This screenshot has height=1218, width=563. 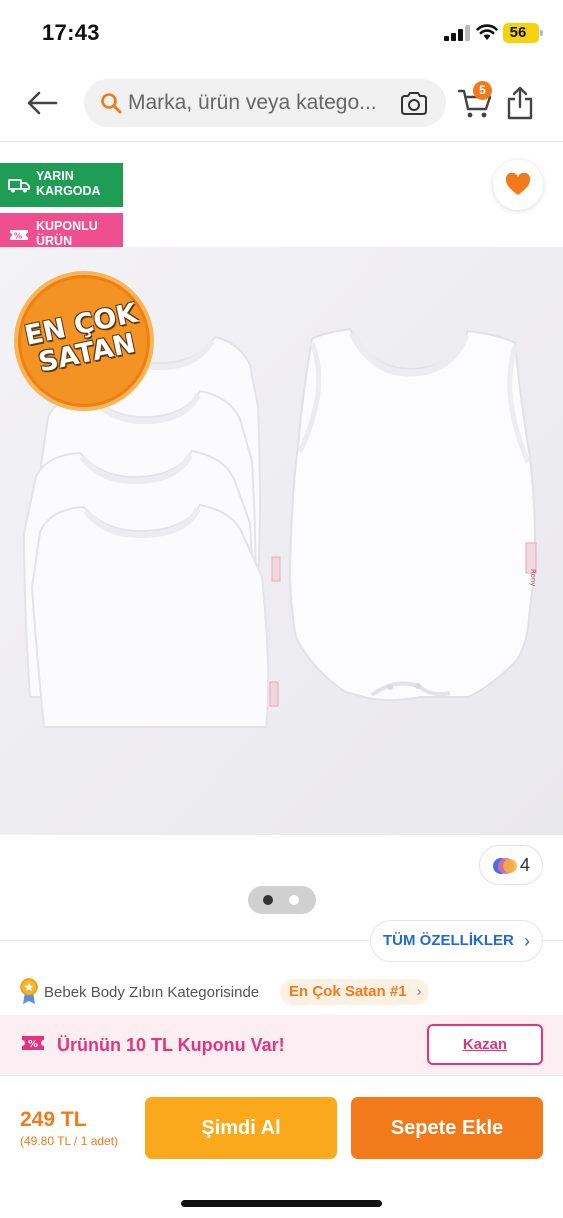 I want to click on back-button, so click(x=42, y=103).